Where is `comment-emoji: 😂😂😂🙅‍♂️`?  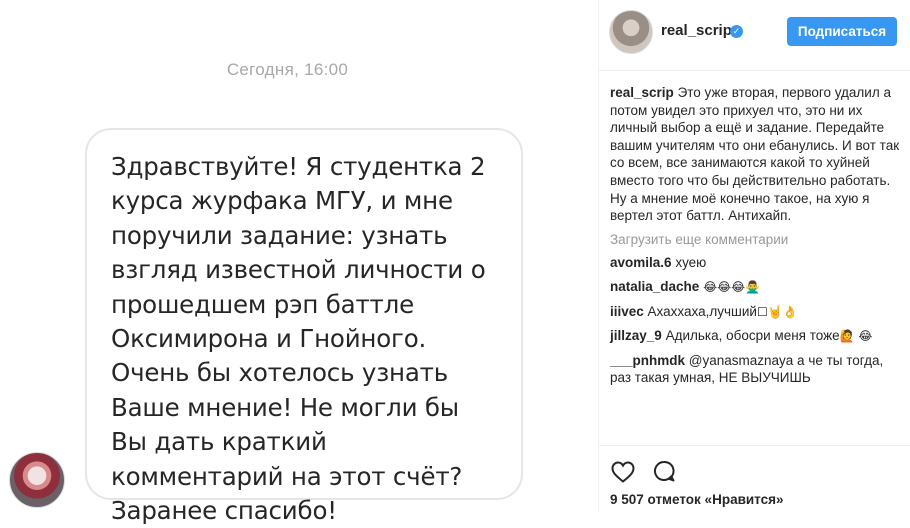
comment-emoji: 😂😂😂🙅‍♂️ is located at coordinates (732, 286).